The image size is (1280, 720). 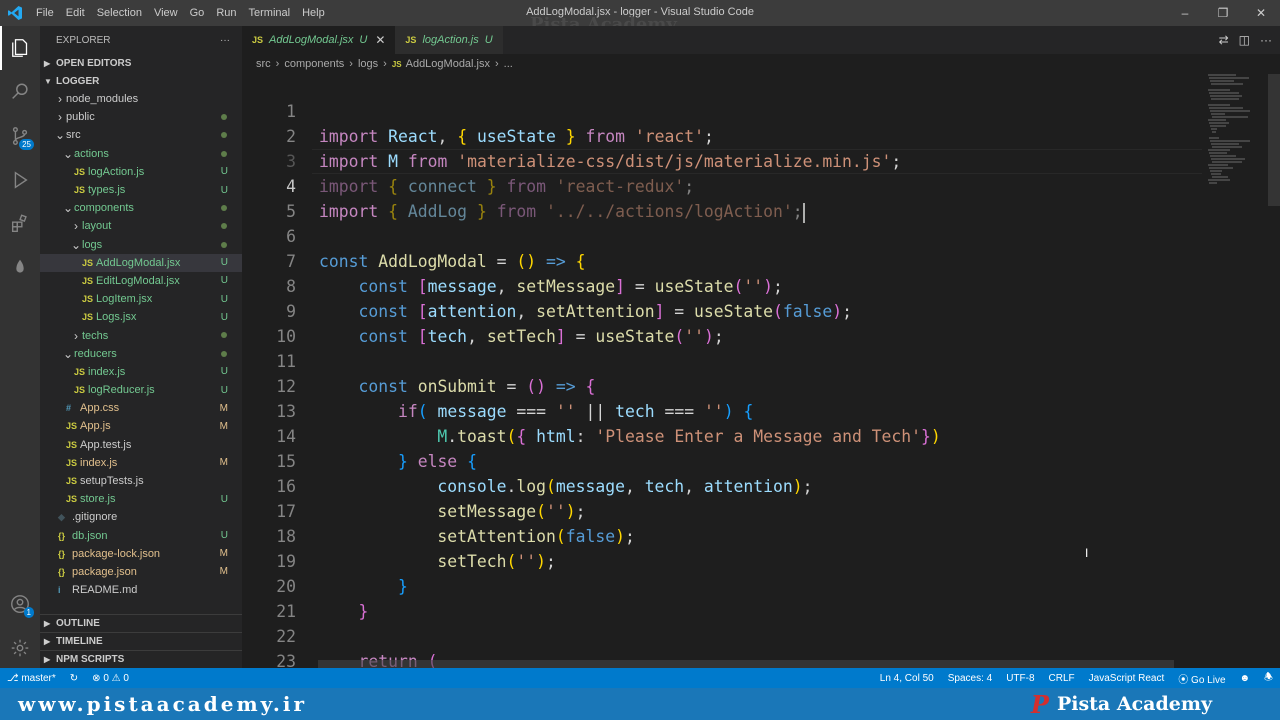 I want to click on workspace-root: ▼ LOGGER, so click(x=141, y=81).